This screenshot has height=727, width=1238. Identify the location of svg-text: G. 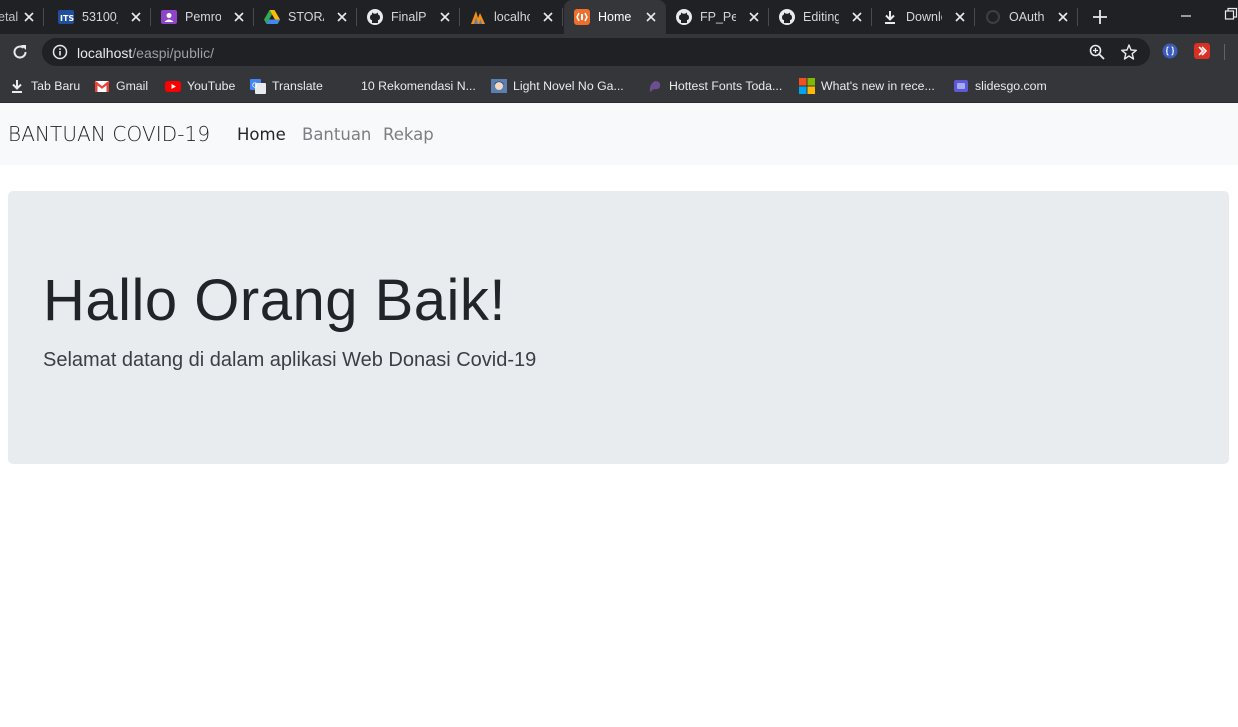
(254, 86).